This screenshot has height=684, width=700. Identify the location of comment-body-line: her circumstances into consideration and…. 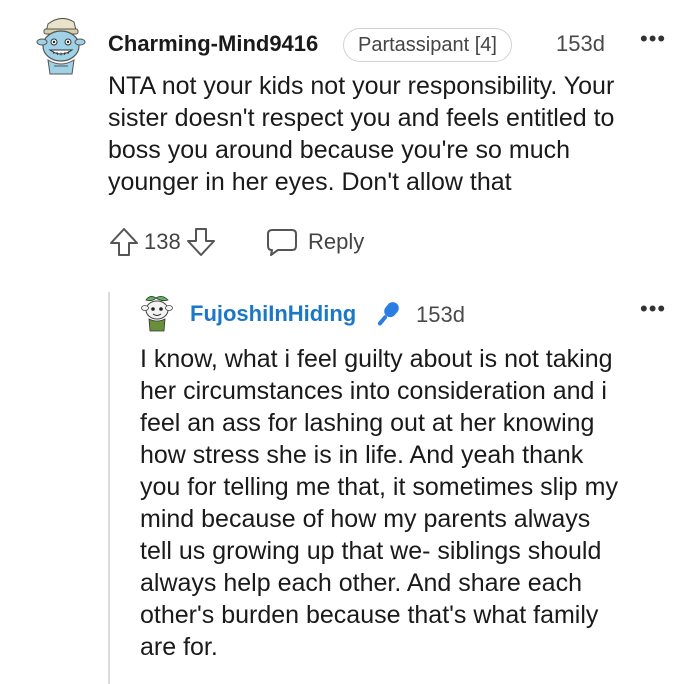
(373, 391).